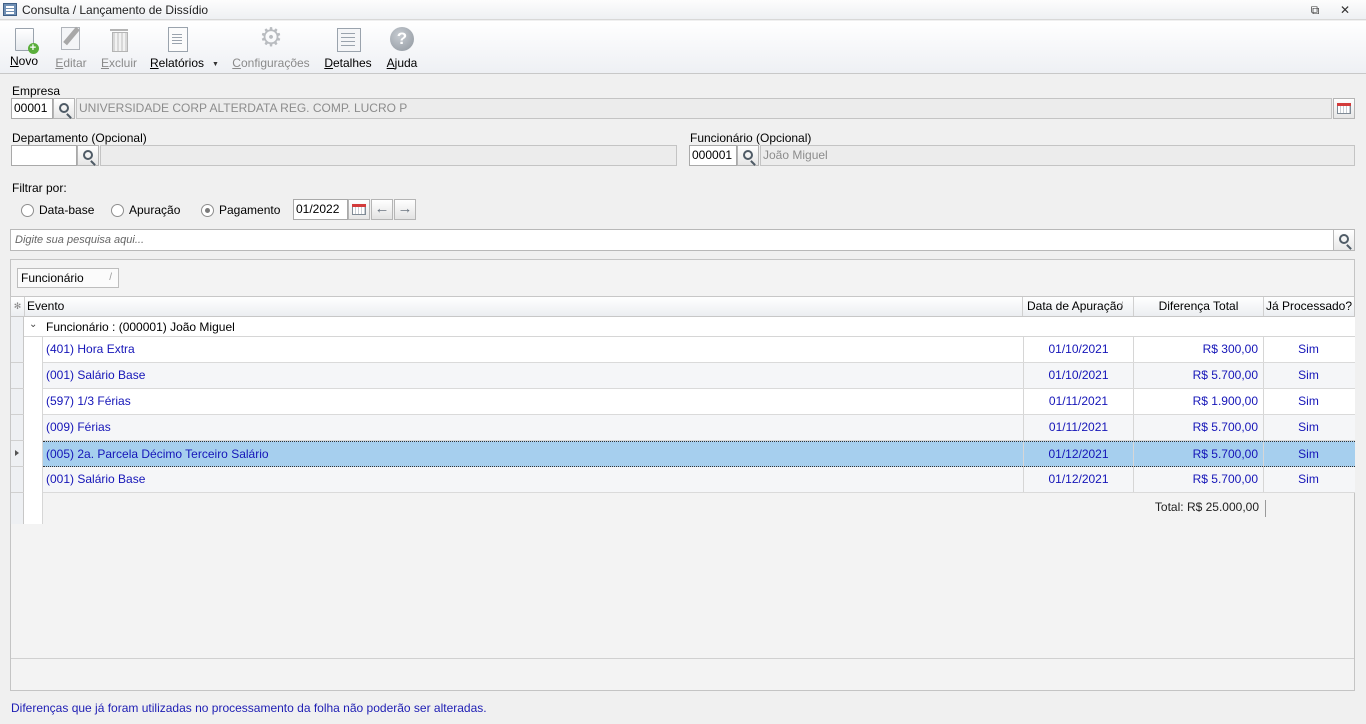 The width and height of the screenshot is (1366, 724). I want to click on column-data-apuracao-label: Data de Apuração, so click(1075, 306).